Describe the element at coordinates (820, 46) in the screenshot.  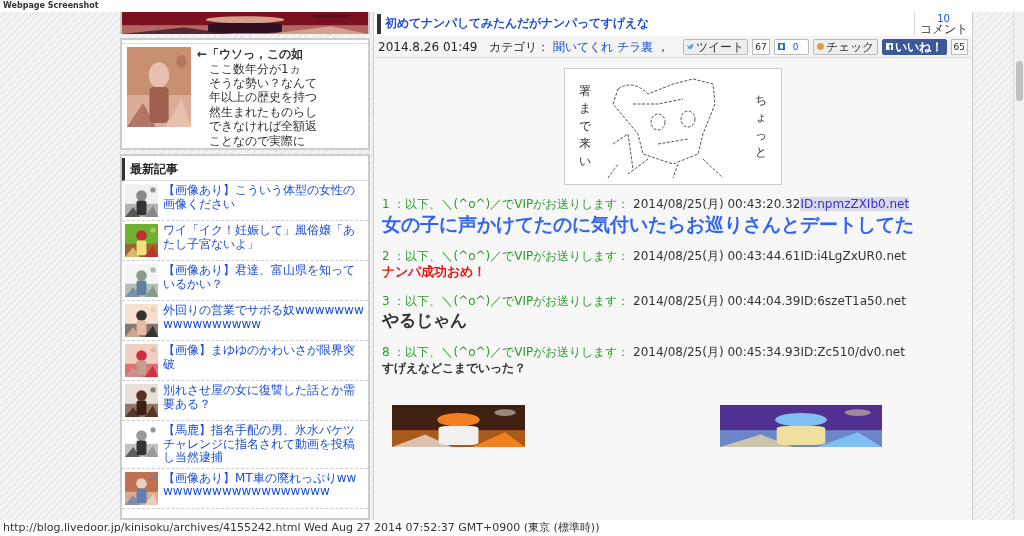
I see `circle-icon` at that location.